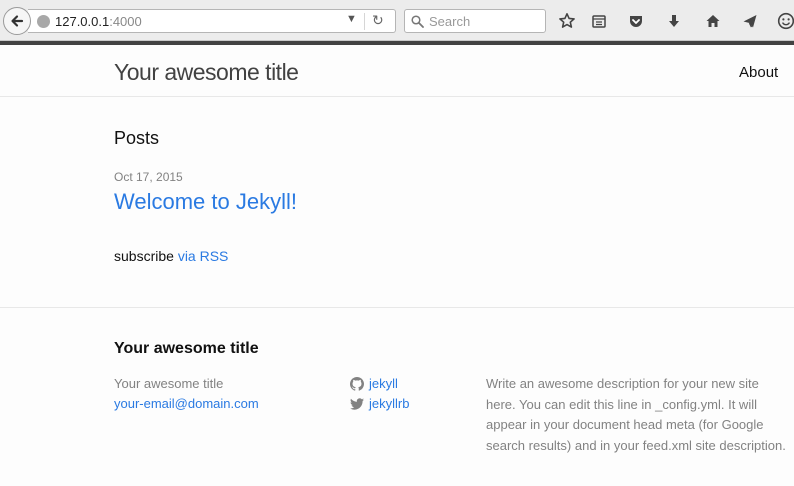  Describe the element at coordinates (674, 21) in the screenshot. I see `downloads-icon` at that location.